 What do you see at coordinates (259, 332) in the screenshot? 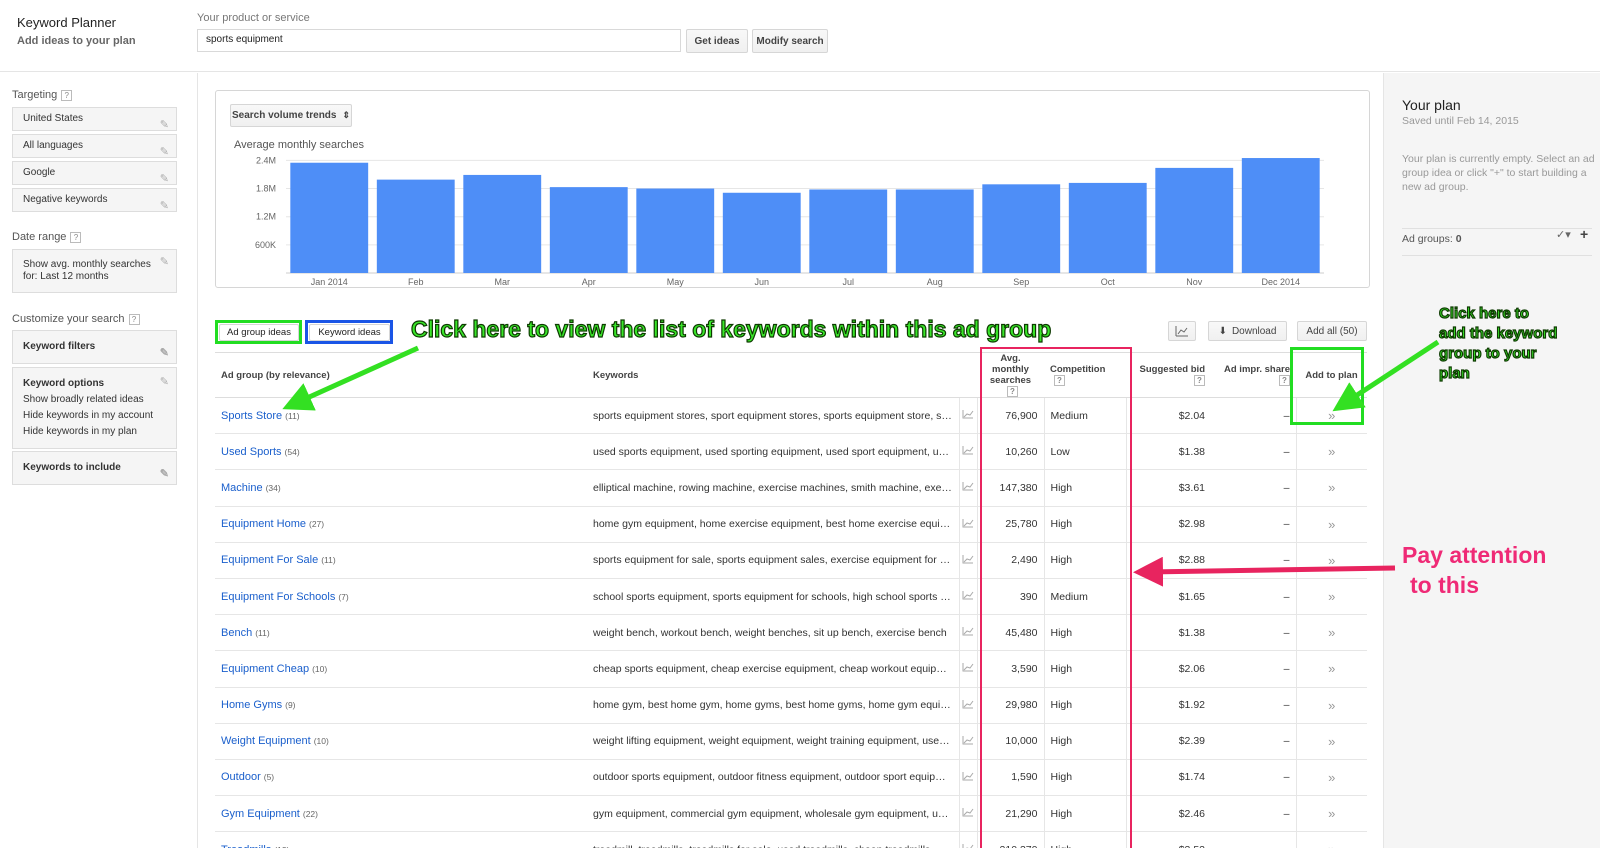
I see `tab-ad-group-ideas: Ad group ideas` at bounding box center [259, 332].